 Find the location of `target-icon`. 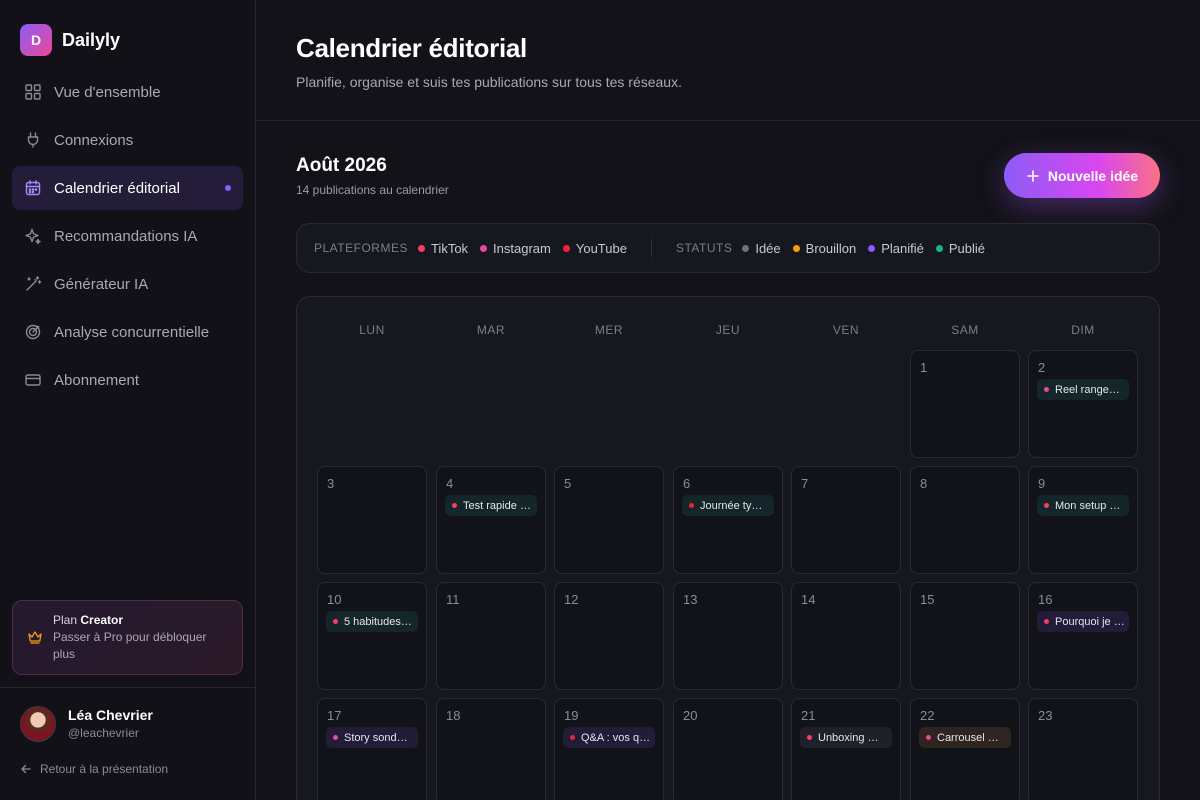

target-icon is located at coordinates (33, 332).